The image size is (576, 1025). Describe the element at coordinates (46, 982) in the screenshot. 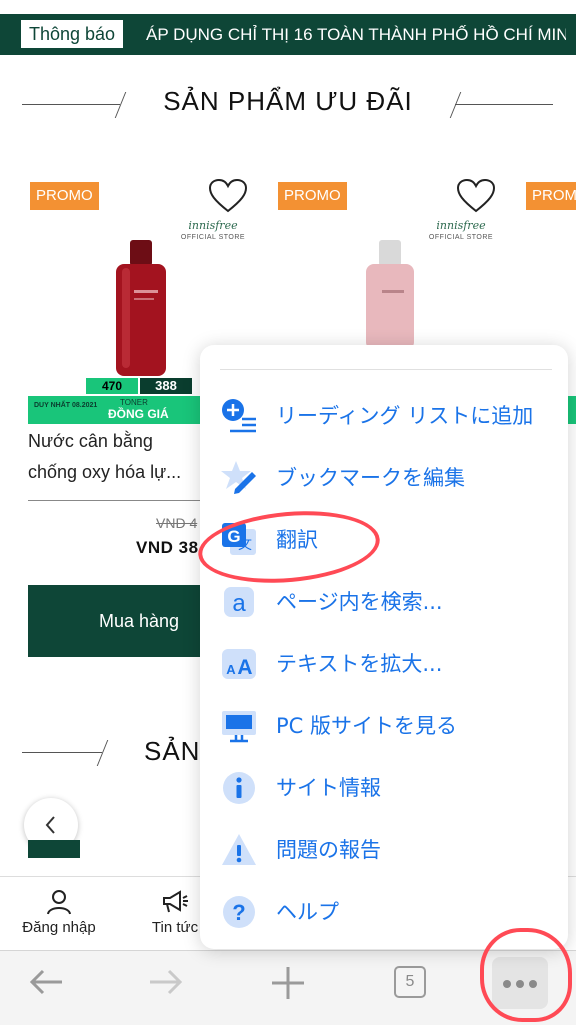

I see `back-arrow-icon` at that location.